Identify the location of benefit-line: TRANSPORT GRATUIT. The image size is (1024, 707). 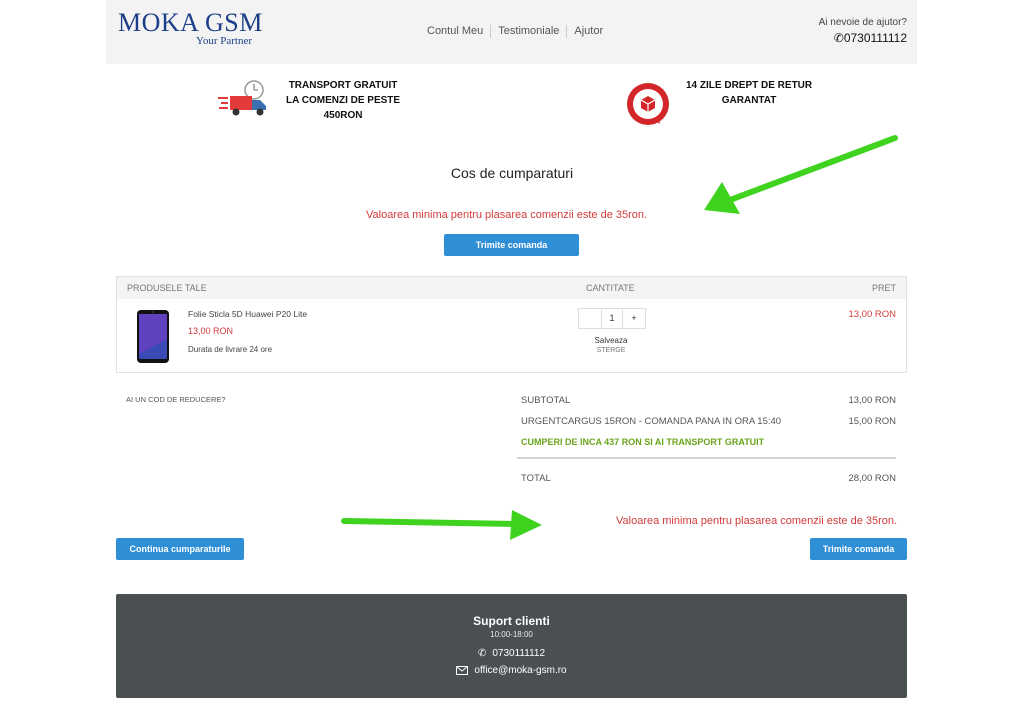
(343, 85).